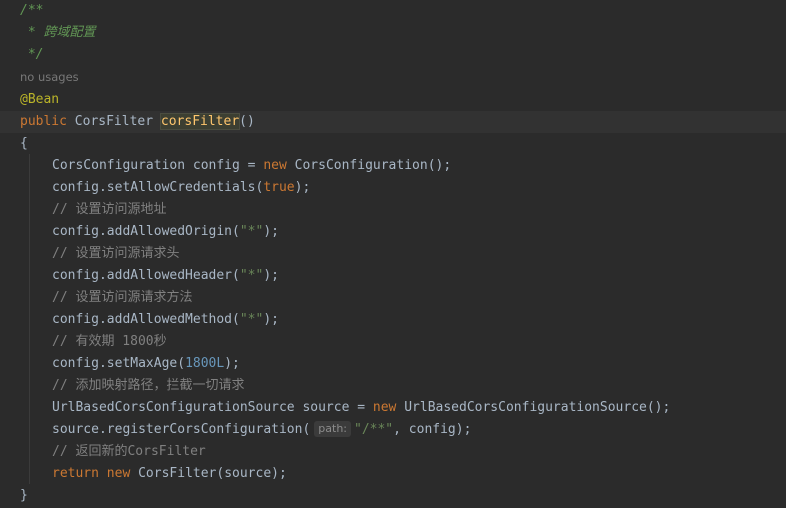 The height and width of the screenshot is (508, 786). What do you see at coordinates (181, 429) in the screenshot?
I see `code-text: source.registerCorsConfiguration(` at bounding box center [181, 429].